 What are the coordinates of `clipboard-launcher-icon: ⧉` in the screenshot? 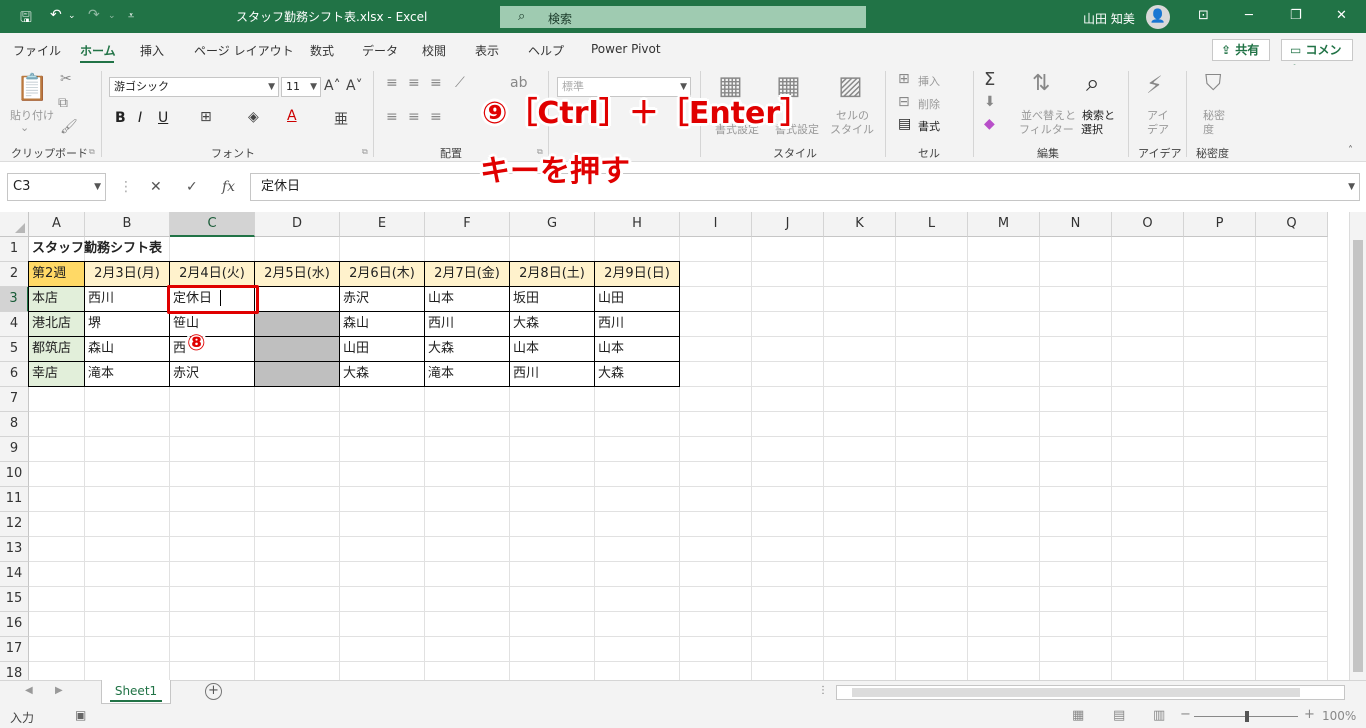 It's located at (92, 152).